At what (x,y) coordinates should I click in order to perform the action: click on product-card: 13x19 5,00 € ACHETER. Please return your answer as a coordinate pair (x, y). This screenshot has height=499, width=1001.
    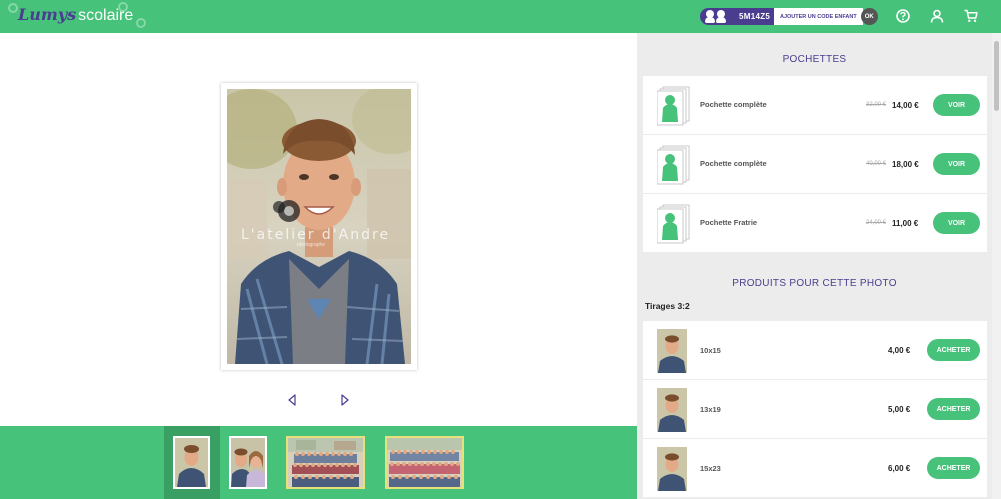
    Looking at the image, I should click on (815, 409).